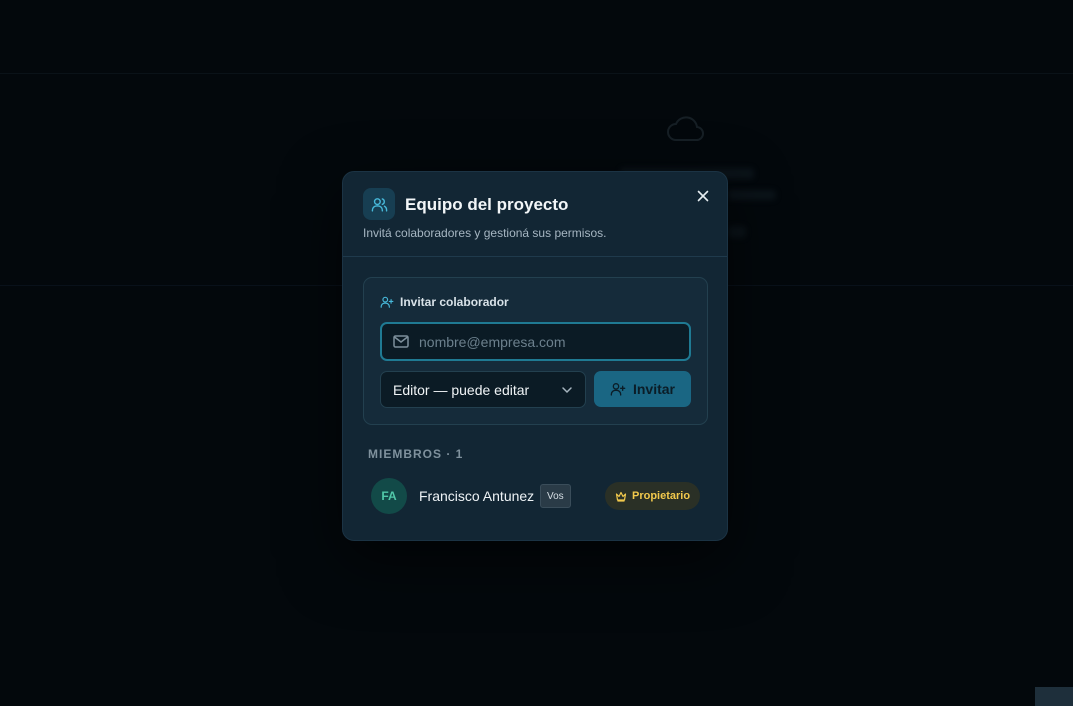 The height and width of the screenshot is (706, 1073). Describe the element at coordinates (554, 341) in the screenshot. I see `email-input` at that location.